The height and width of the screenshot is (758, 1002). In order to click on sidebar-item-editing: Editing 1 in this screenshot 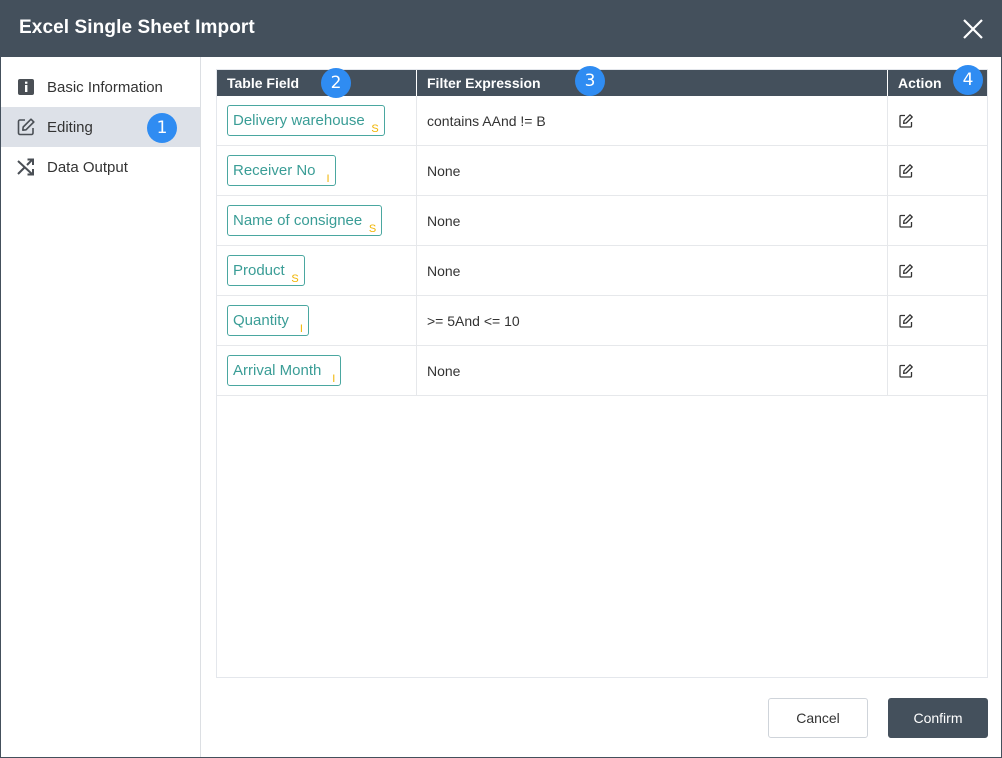, I will do `click(100, 127)`.